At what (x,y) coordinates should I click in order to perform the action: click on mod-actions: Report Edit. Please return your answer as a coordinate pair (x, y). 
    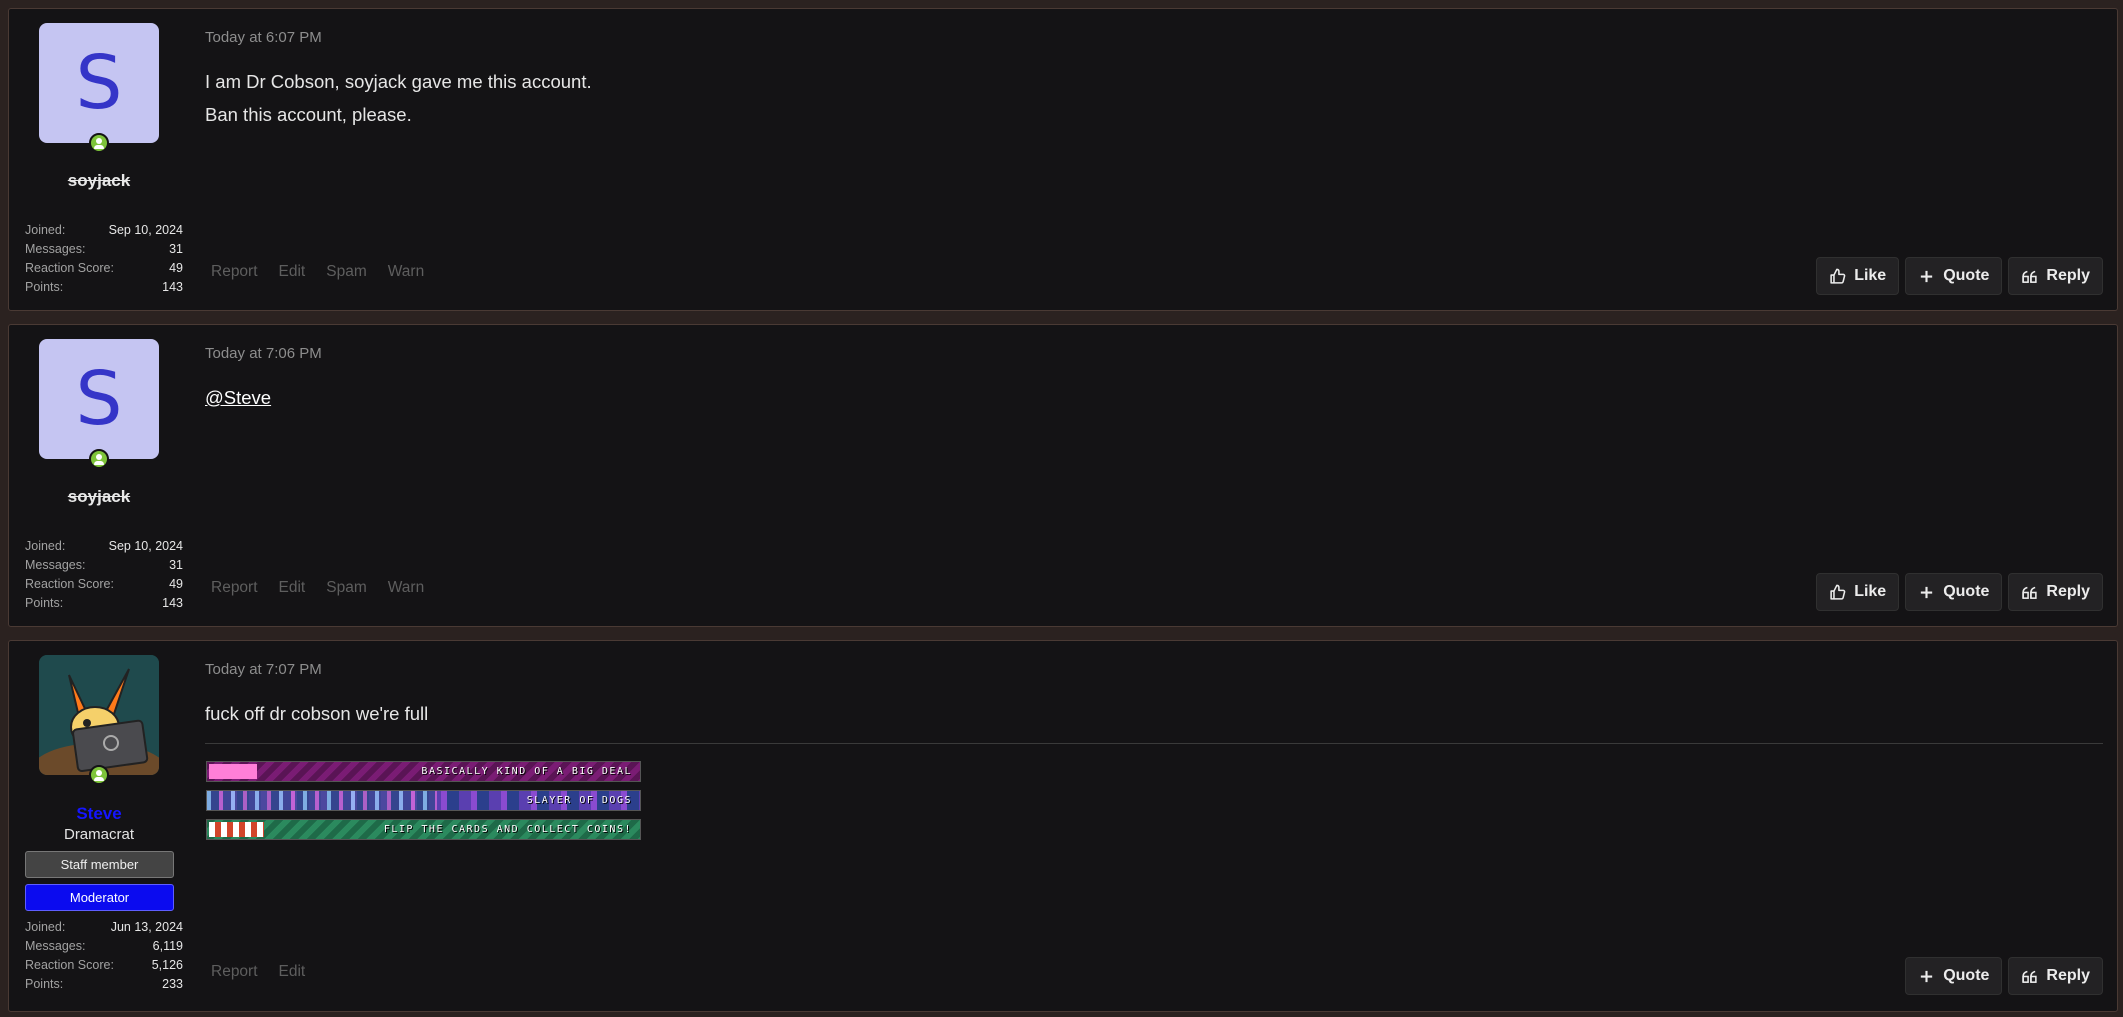
    Looking at the image, I should click on (258, 972).